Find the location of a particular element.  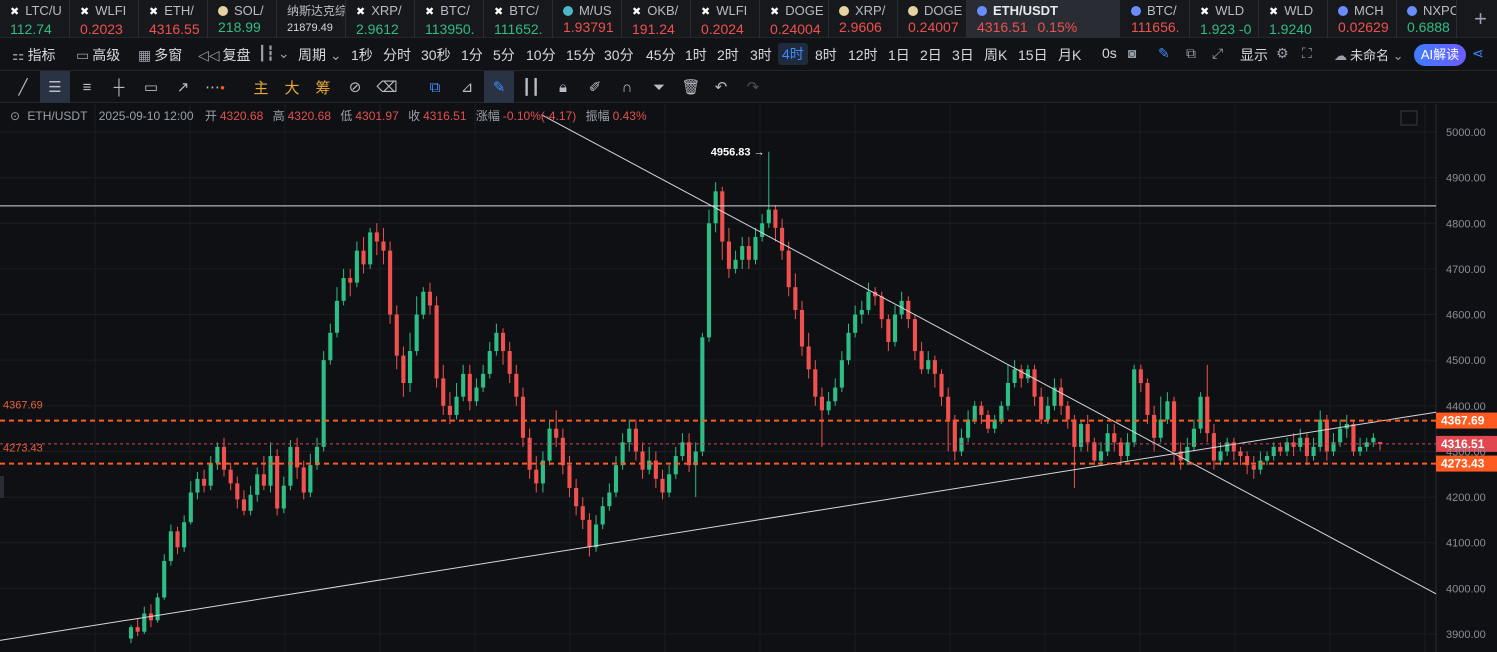

filter-icon: ⏷ is located at coordinates (659, 87).